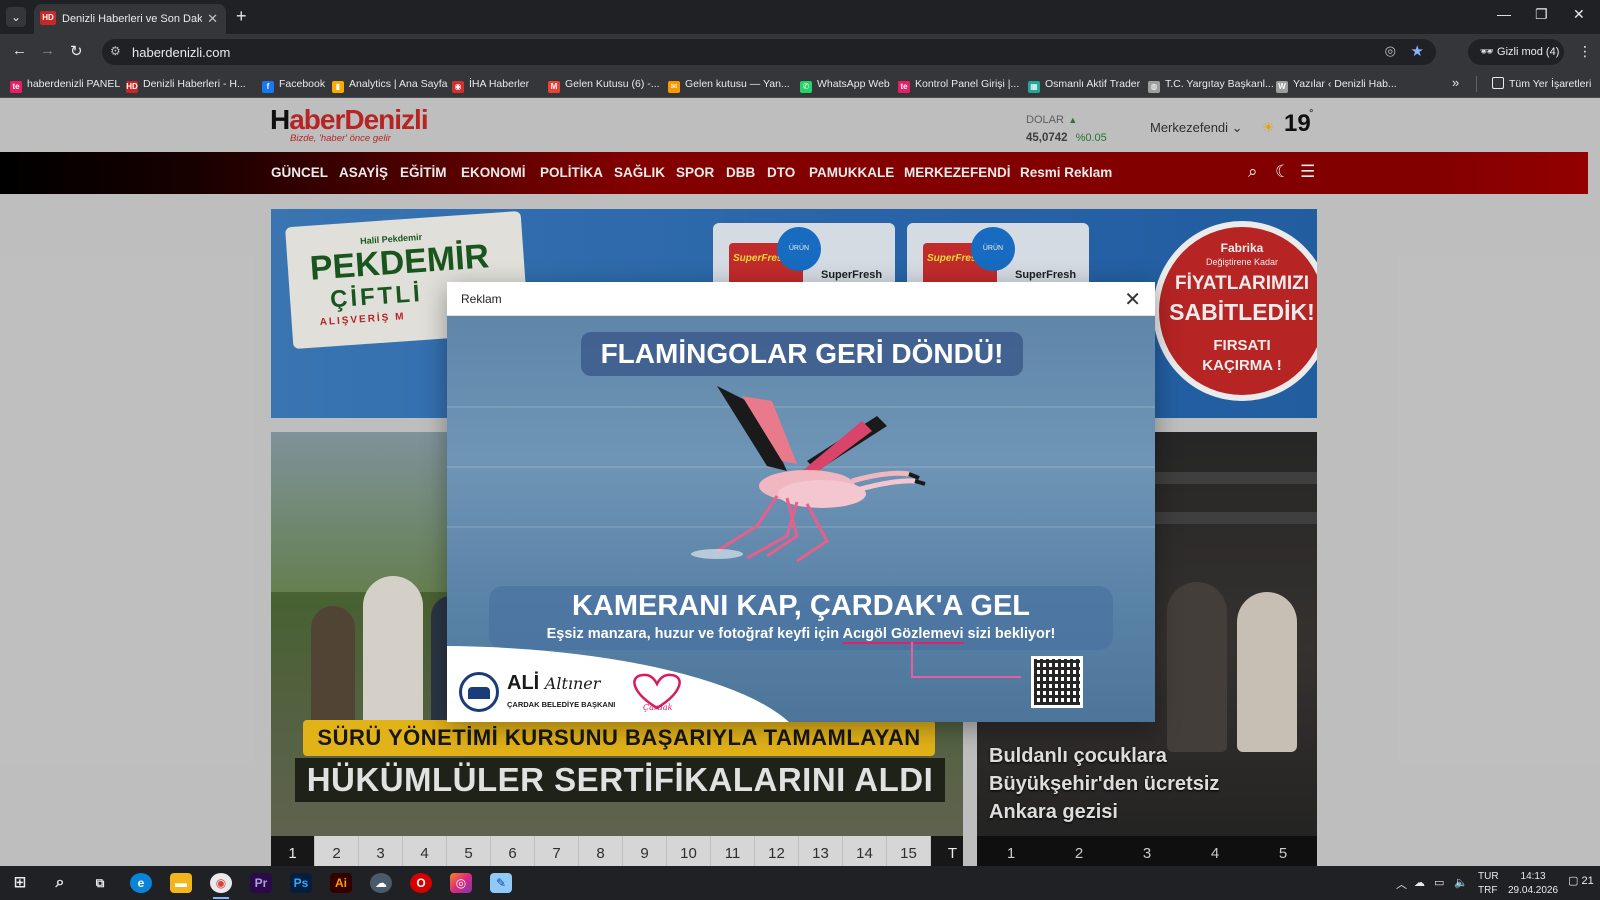 The image size is (1600, 900). What do you see at coordinates (181, 883) in the screenshot?
I see `file-explorer-icon: ▬` at bounding box center [181, 883].